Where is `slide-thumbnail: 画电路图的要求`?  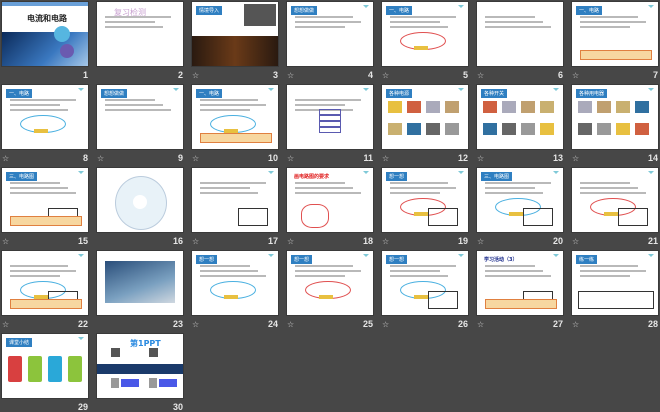
slide-thumbnail: 画电路图的要求 is located at coordinates (330, 200).